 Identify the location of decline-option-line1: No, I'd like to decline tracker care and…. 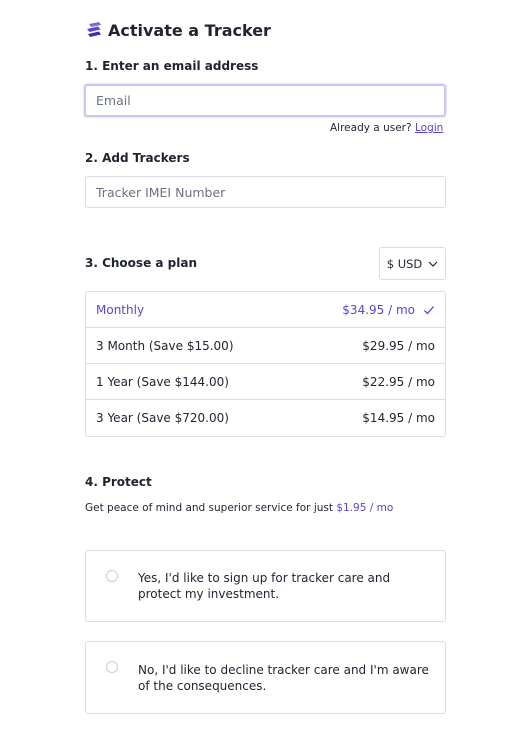
(283, 670).